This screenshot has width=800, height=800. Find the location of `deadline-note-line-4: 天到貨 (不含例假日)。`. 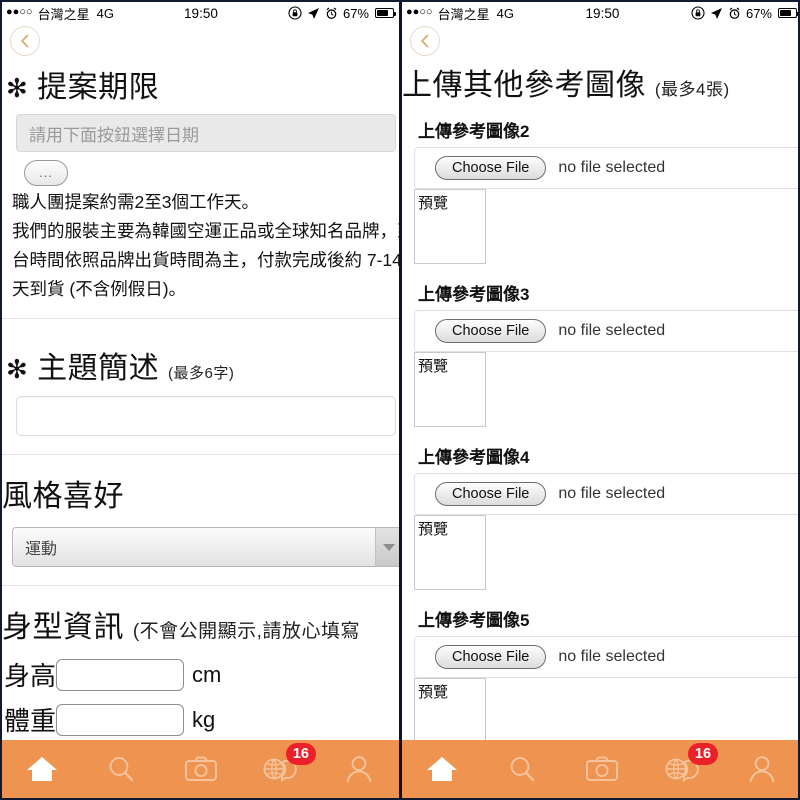

deadline-note-line-4: 天到貨 (不含例假日)。 is located at coordinates (99, 289).